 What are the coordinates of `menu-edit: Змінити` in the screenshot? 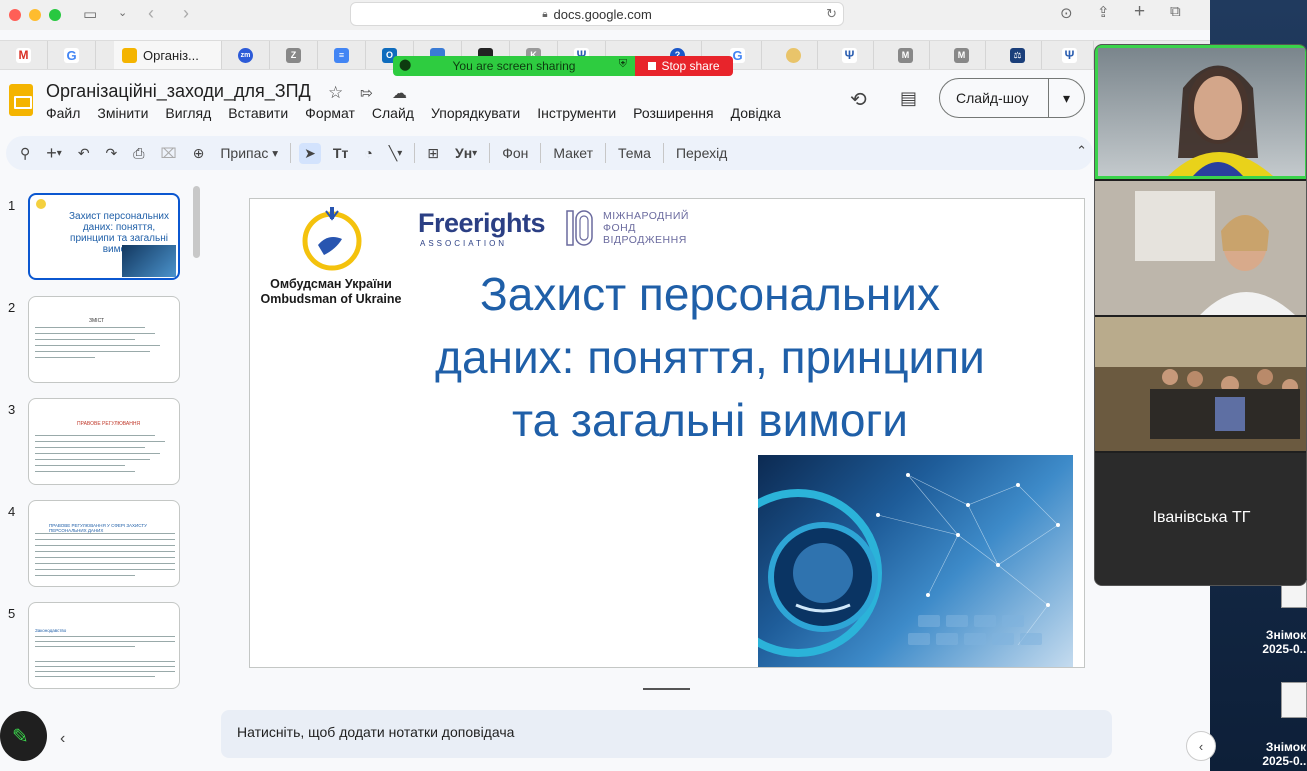 It's located at (122, 113).